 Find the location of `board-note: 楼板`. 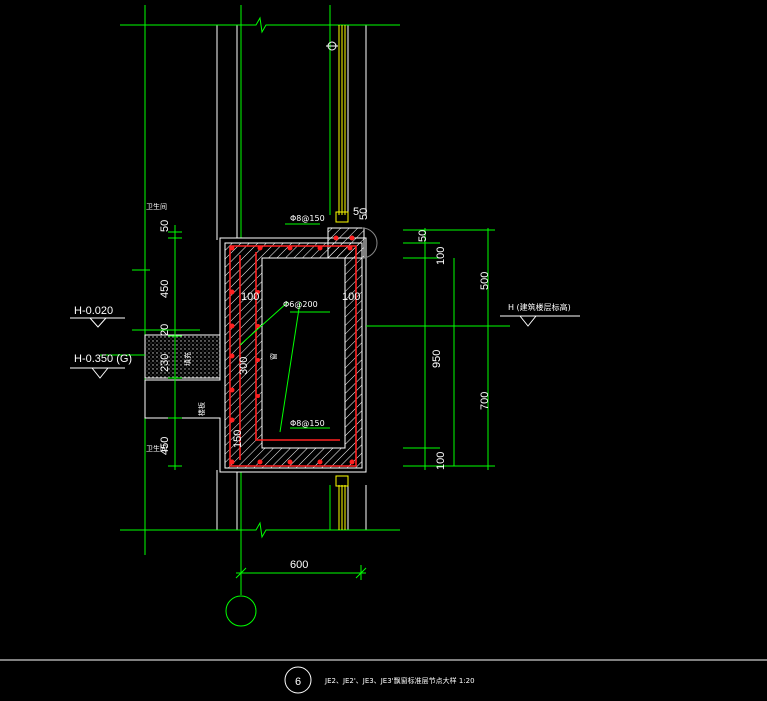

board-note: 楼板 is located at coordinates (201, 409).